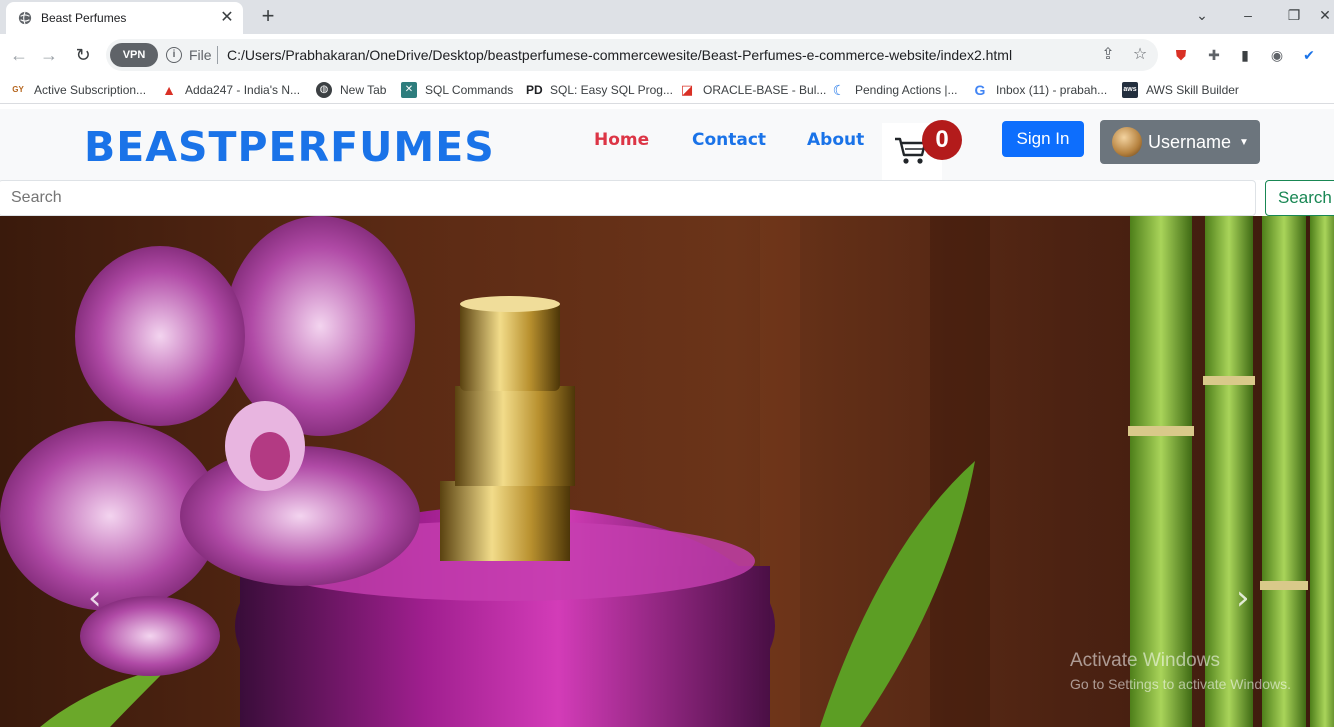 The height and width of the screenshot is (727, 1334). What do you see at coordinates (1145, 660) in the screenshot?
I see `activate-windows-title: Activate Windows` at bounding box center [1145, 660].